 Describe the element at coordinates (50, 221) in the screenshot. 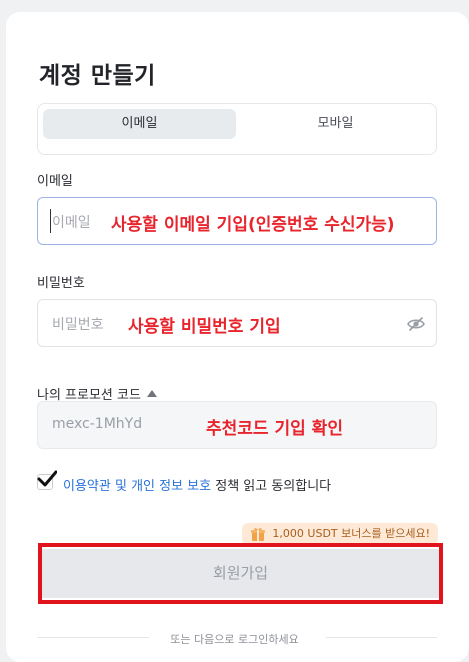

I see `text-caret` at that location.